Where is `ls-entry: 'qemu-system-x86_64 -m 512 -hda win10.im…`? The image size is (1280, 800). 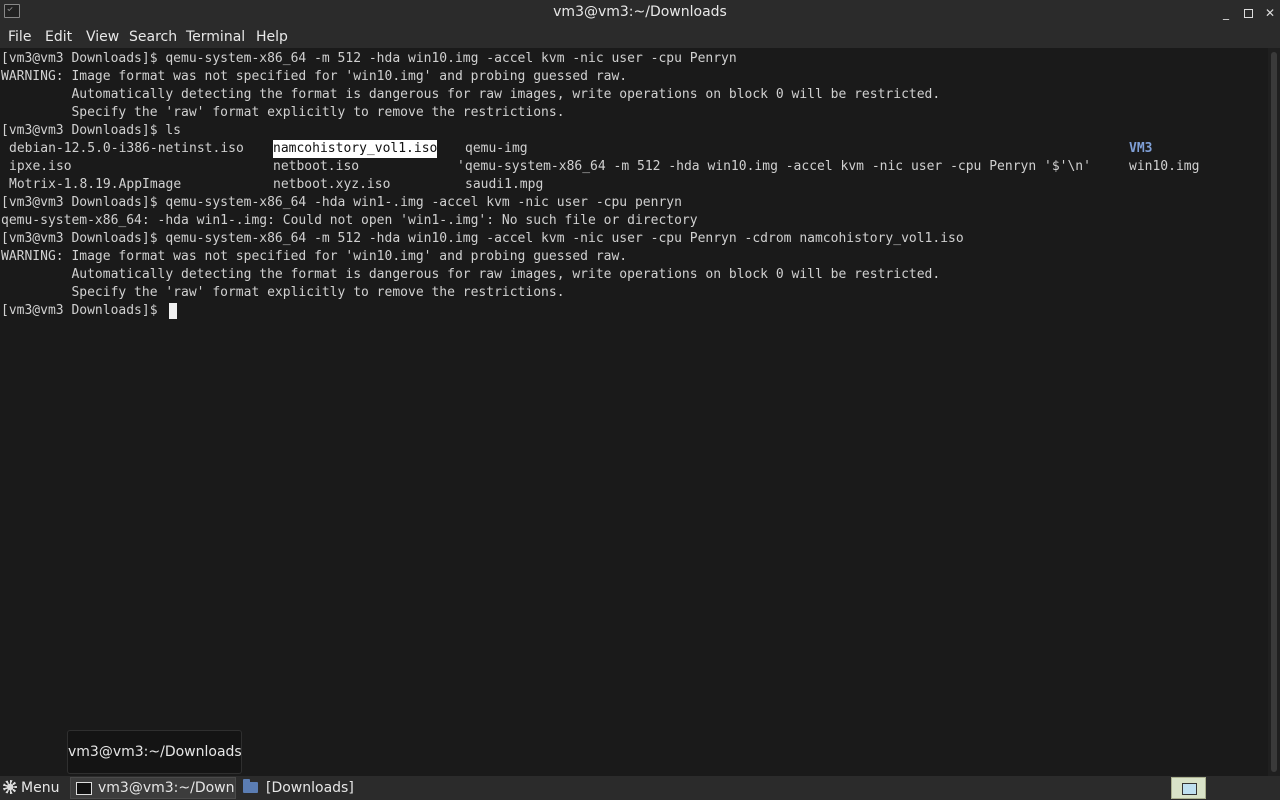
ls-entry: 'qemu-system-x86_64 -m 512 -hda win10.im… is located at coordinates (774, 166).